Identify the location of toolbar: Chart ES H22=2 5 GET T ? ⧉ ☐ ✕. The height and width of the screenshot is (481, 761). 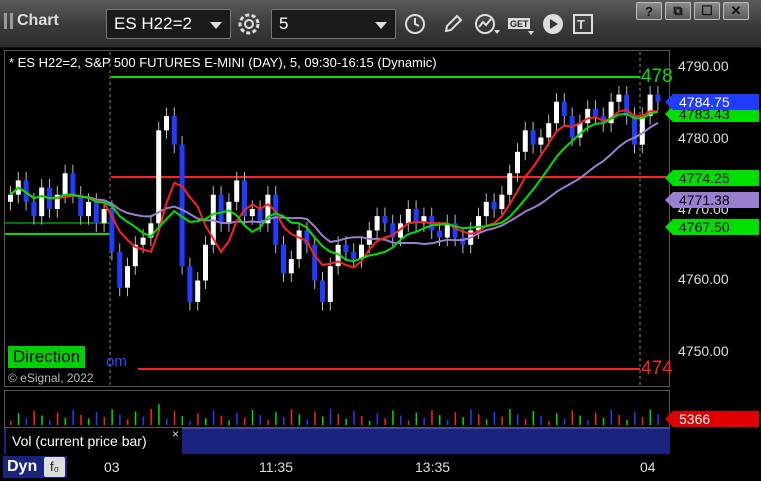
(380, 24).